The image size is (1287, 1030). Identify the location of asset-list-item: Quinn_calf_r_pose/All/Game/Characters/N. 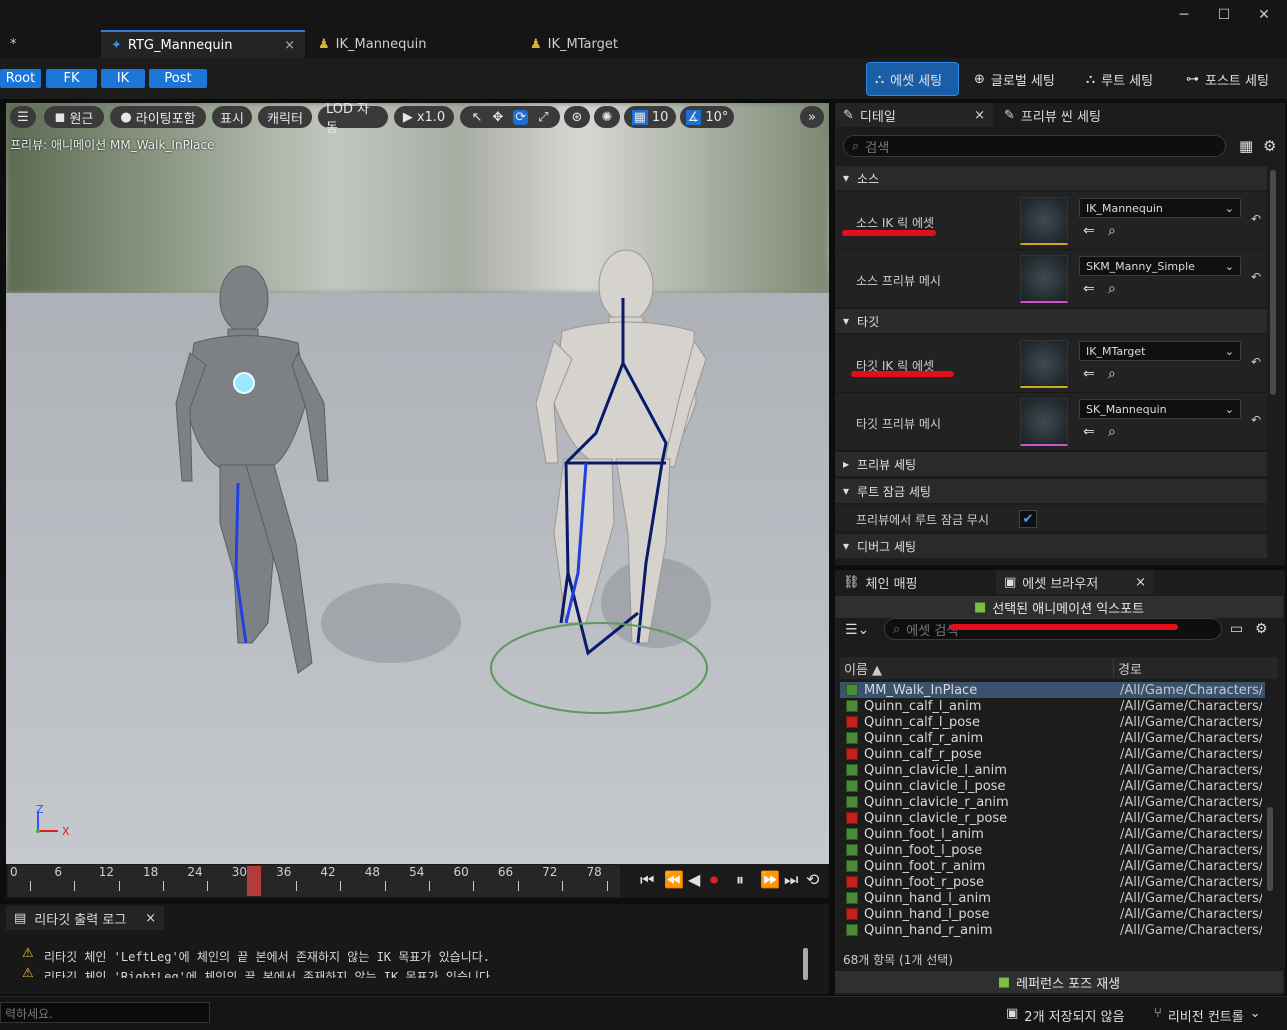
(1052, 754).